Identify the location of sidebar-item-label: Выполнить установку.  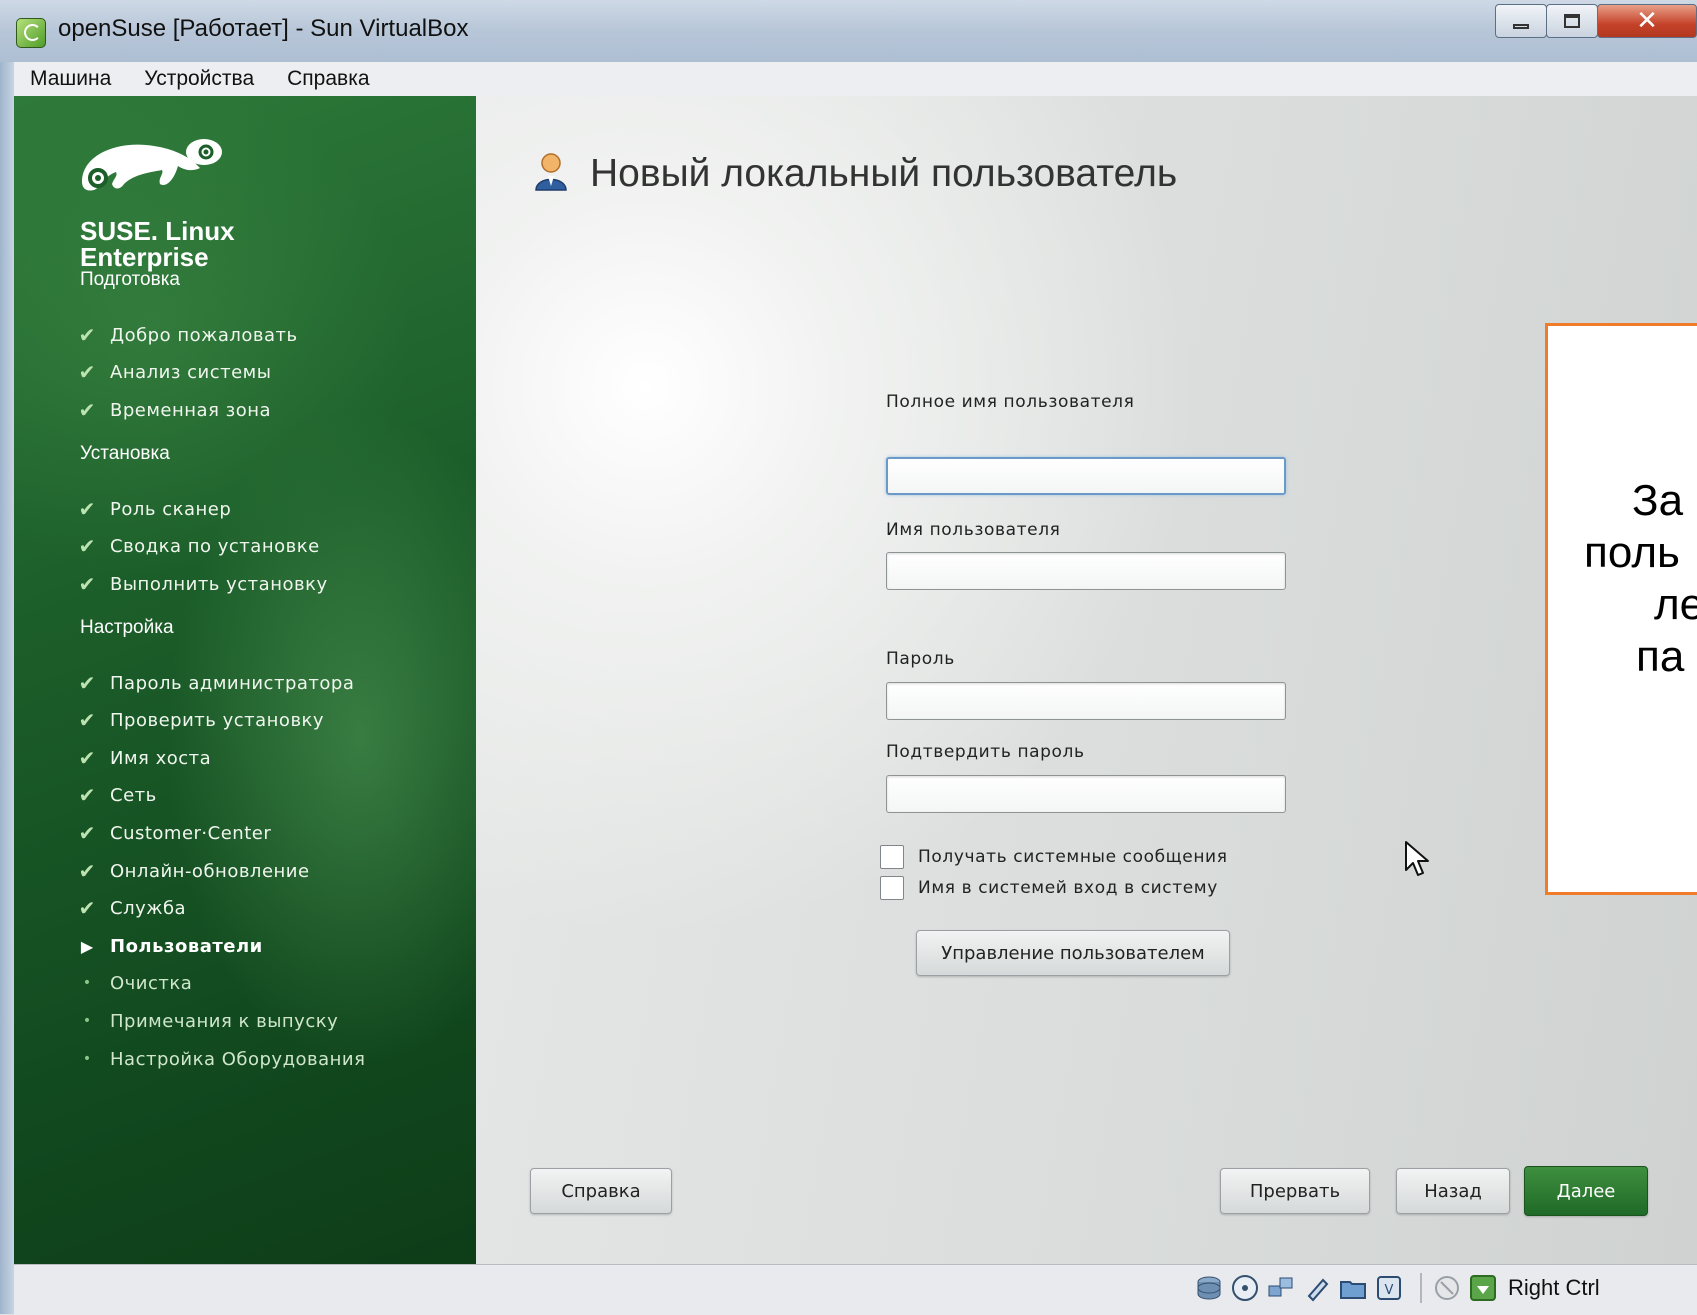
(219, 584).